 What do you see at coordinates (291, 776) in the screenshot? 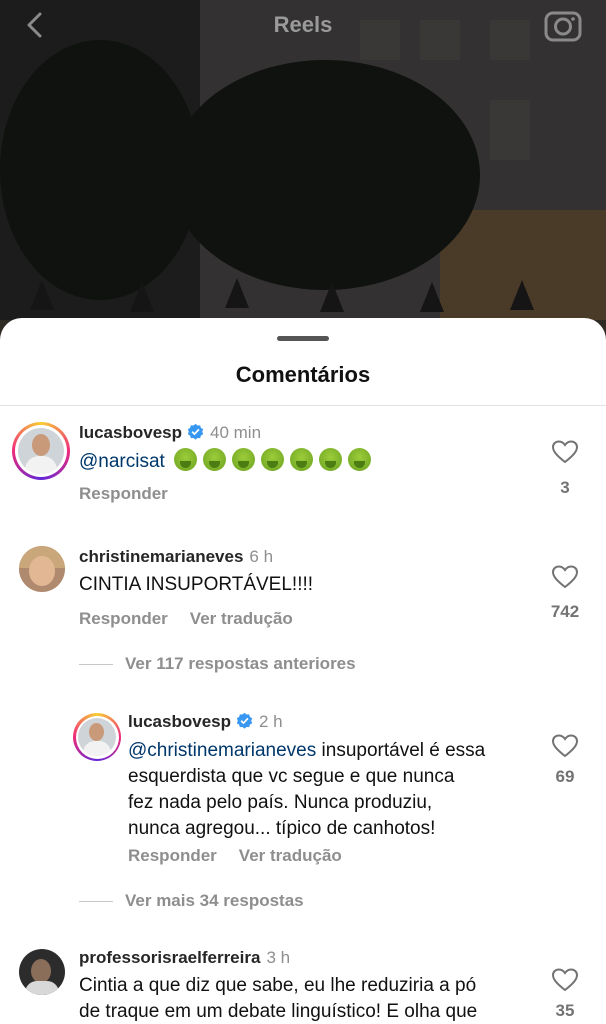
I see `comment-text-line: esquerdista que vc segue e que nunca` at bounding box center [291, 776].